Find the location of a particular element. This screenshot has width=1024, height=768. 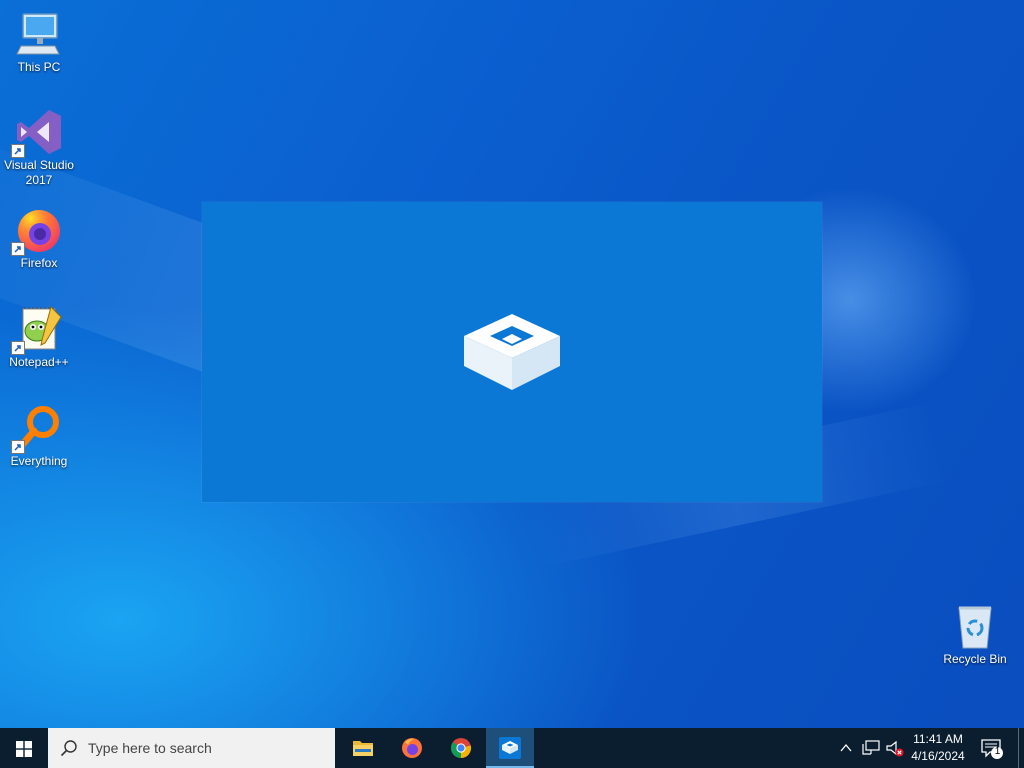

action-center-button: 1 is located at coordinates (992, 751).